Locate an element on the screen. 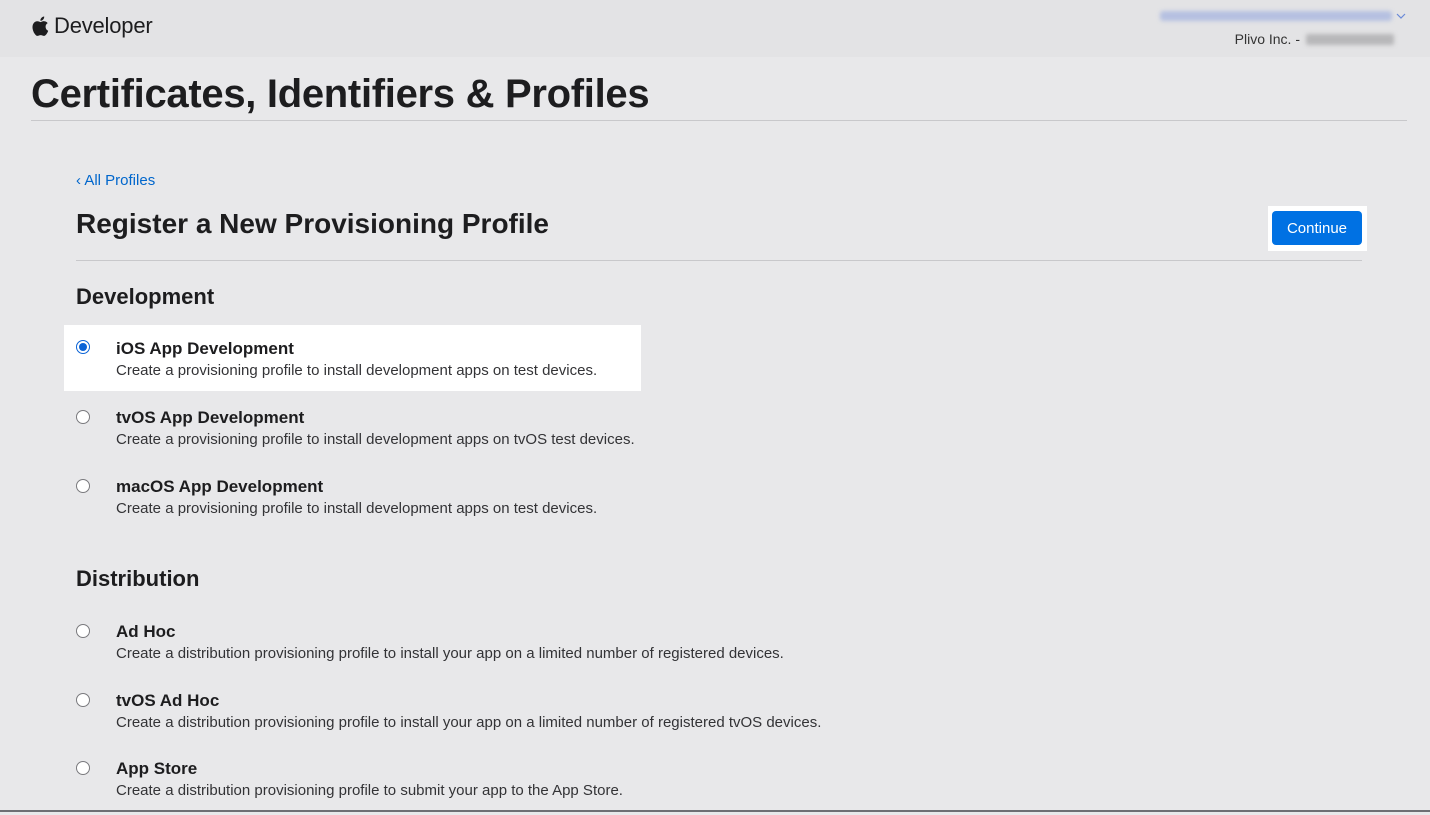 The width and height of the screenshot is (1430, 815). radio-app-store is located at coordinates (83, 768).